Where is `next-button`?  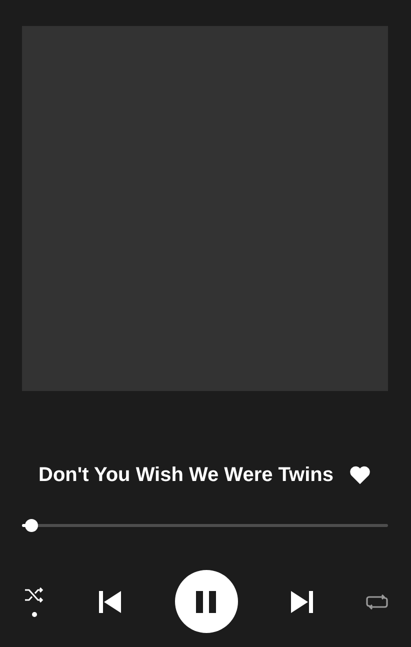 next-button is located at coordinates (302, 602).